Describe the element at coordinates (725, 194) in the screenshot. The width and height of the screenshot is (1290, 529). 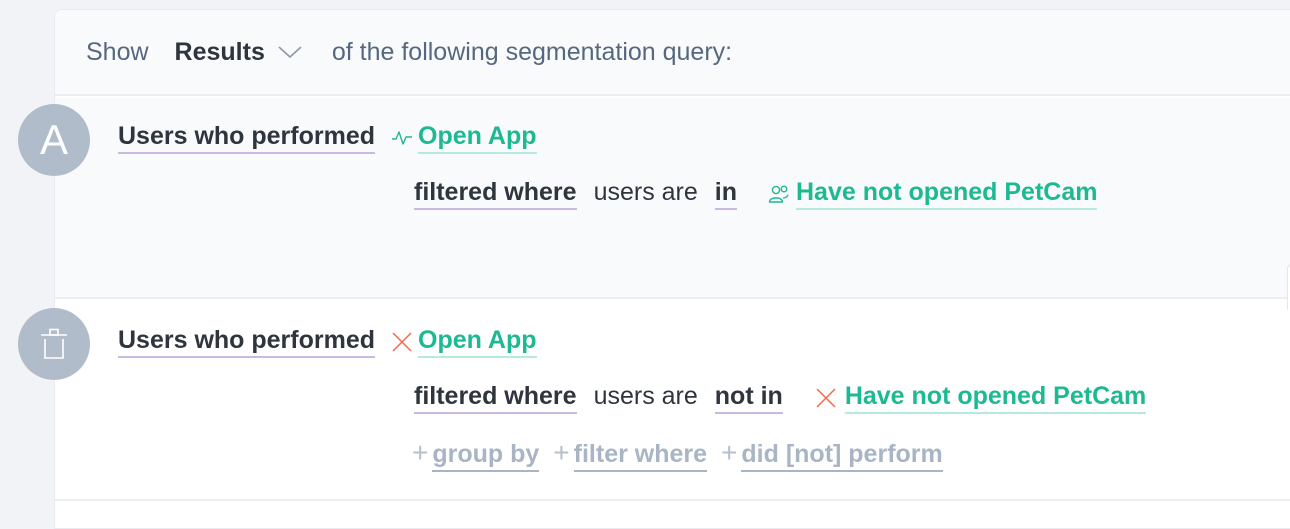
I see `operator-select: in` at that location.